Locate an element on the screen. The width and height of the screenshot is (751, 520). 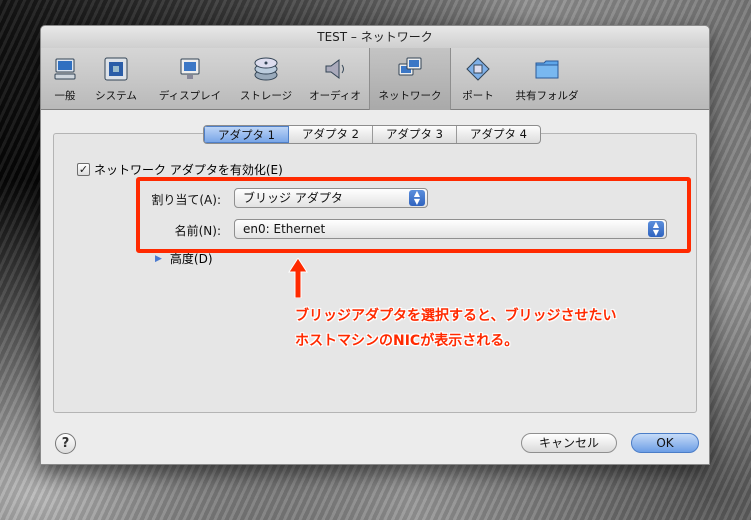
toolbar-item-label: ディスプレイ is located at coordinates (190, 96).